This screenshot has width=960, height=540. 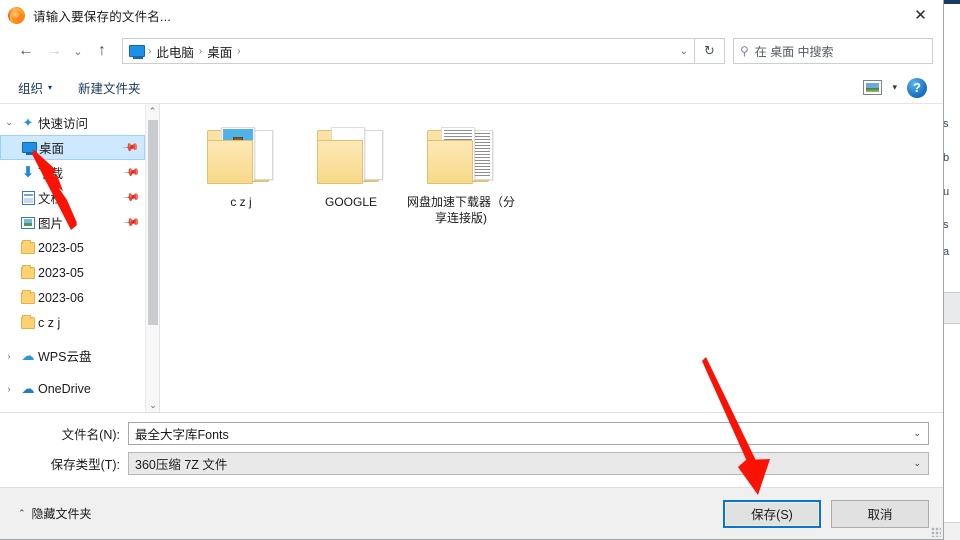 I want to click on search-input: ⚲ 在 桌面 中搜索, so click(x=833, y=51).